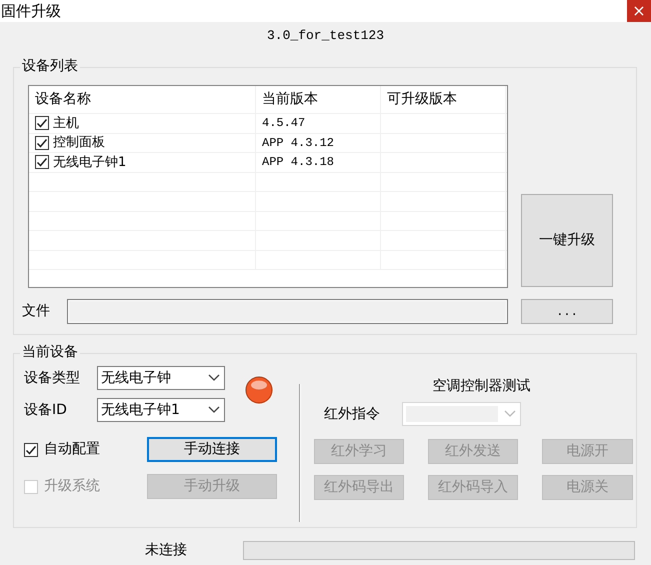 The image size is (651, 565). Describe the element at coordinates (318, 143) in the screenshot. I see `version-cell: APP 4.3.12` at that location.